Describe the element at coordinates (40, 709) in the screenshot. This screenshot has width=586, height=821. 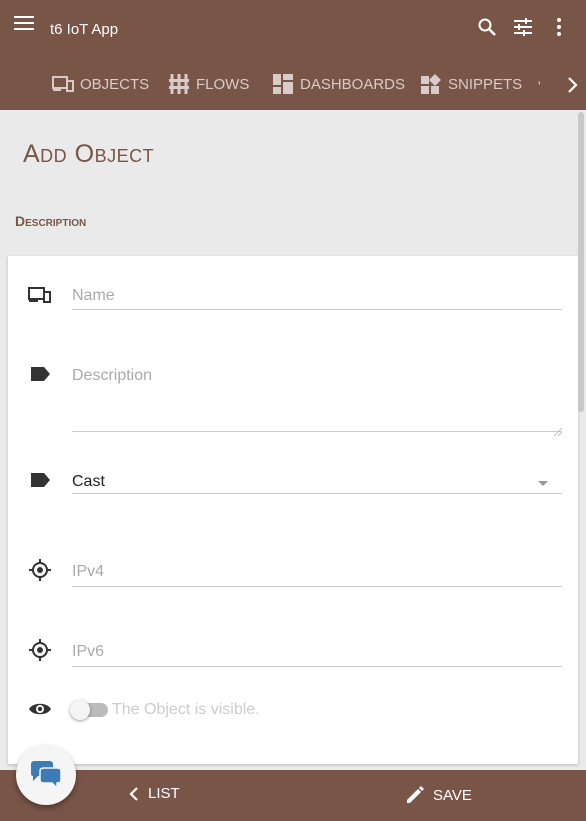
I see `visibility-icon` at that location.